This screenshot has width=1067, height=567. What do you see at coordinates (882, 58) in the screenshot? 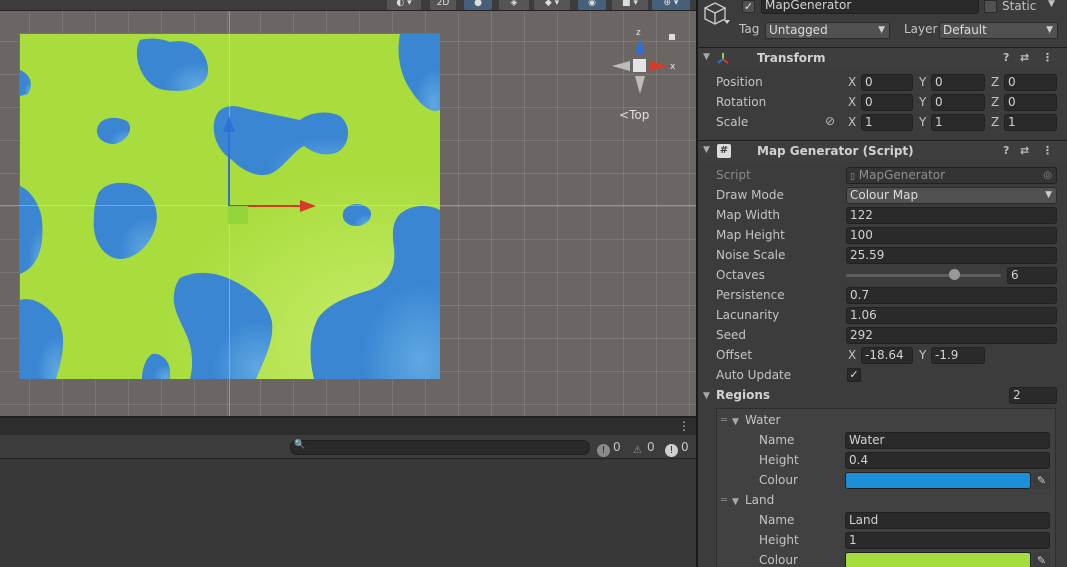
I see `transform-header: ▼ Transform ? ⇄ ⋮` at bounding box center [882, 58].